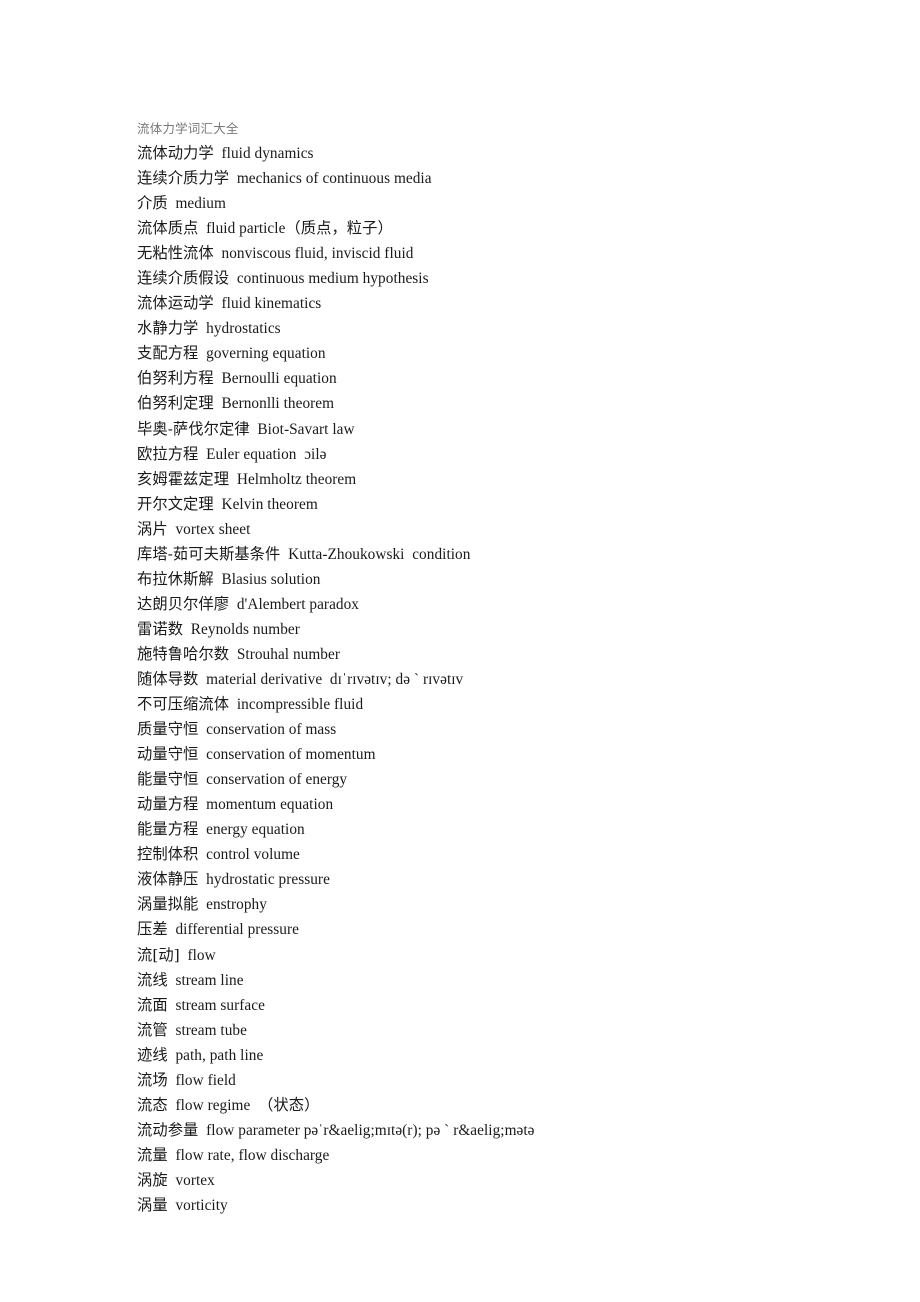  I want to click on glossary-term-english: Strouhal number, so click(288, 654).